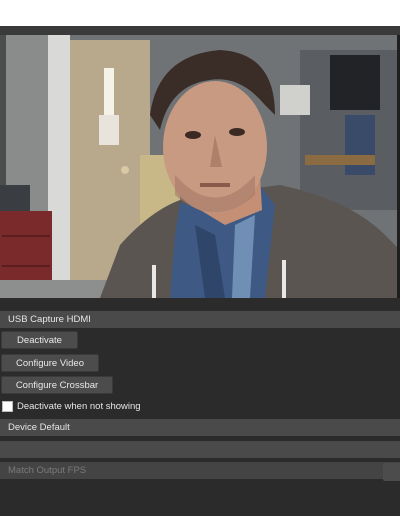  I want to click on dialog-button, so click(391, 472).